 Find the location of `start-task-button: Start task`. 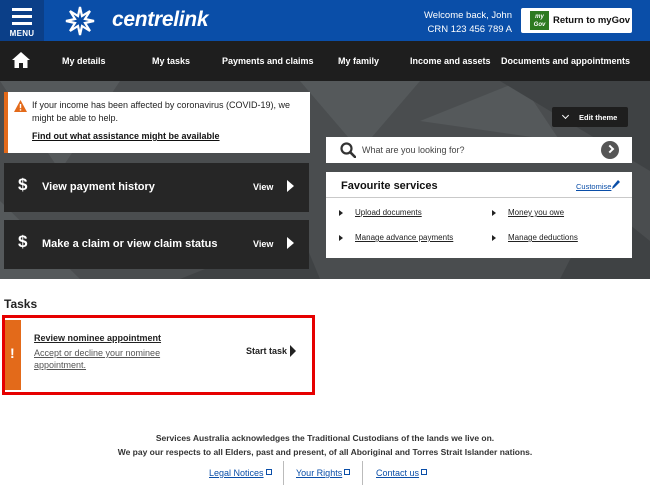

start-task-button: Start task is located at coordinates (266, 351).